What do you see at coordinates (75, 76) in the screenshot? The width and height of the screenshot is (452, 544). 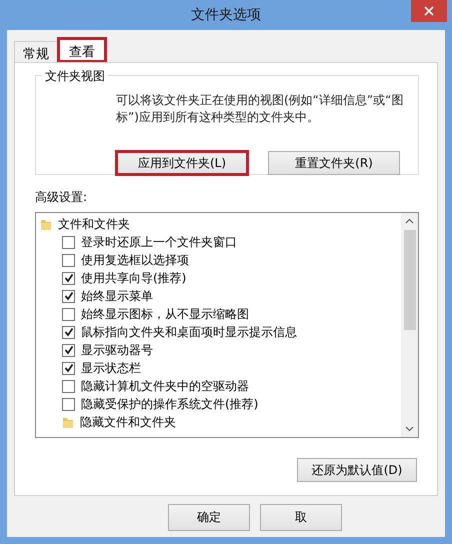 I see `group-title: 文件夹视图` at bounding box center [75, 76].